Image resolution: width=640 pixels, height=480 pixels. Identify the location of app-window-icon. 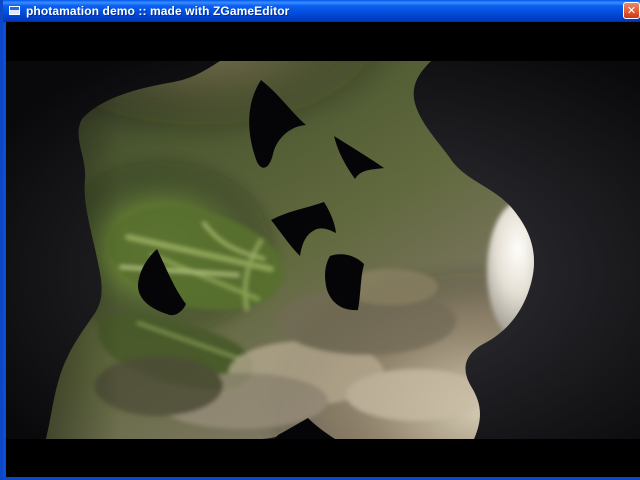
(14, 10).